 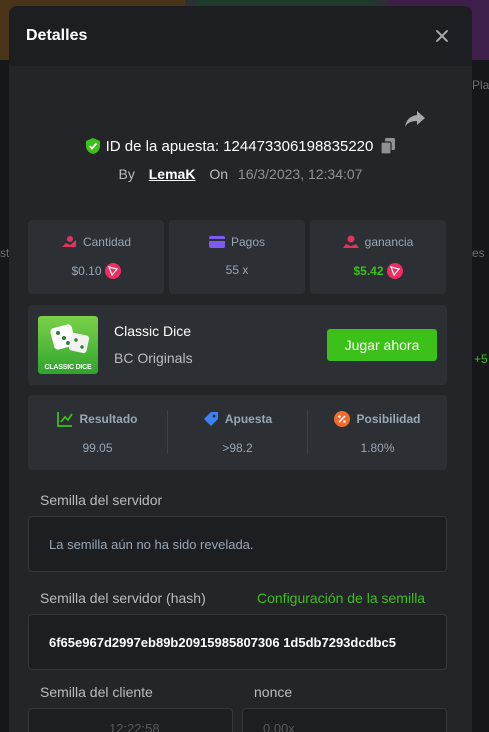 I want to click on stat-label: ganancia, so click(x=389, y=242).